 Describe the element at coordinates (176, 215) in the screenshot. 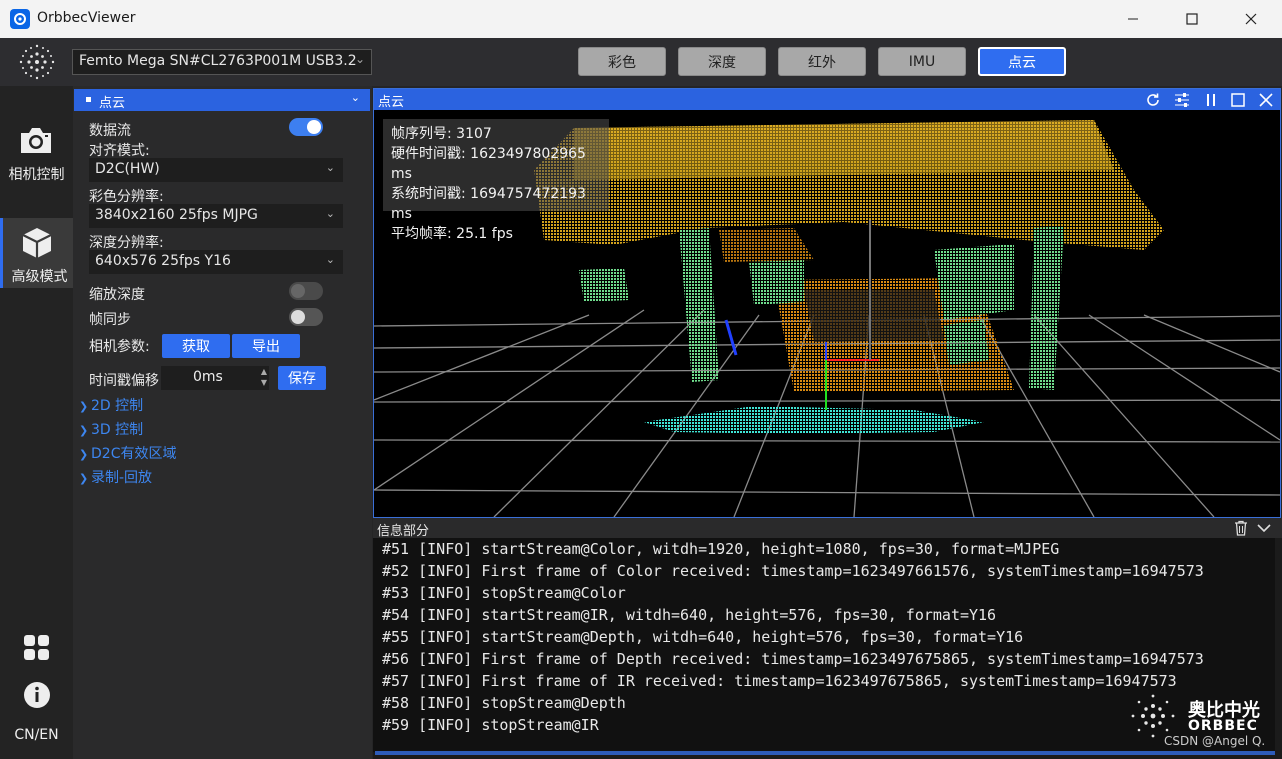

I see `color-resolution-value: 3840x2160 25fps MJPG` at that location.